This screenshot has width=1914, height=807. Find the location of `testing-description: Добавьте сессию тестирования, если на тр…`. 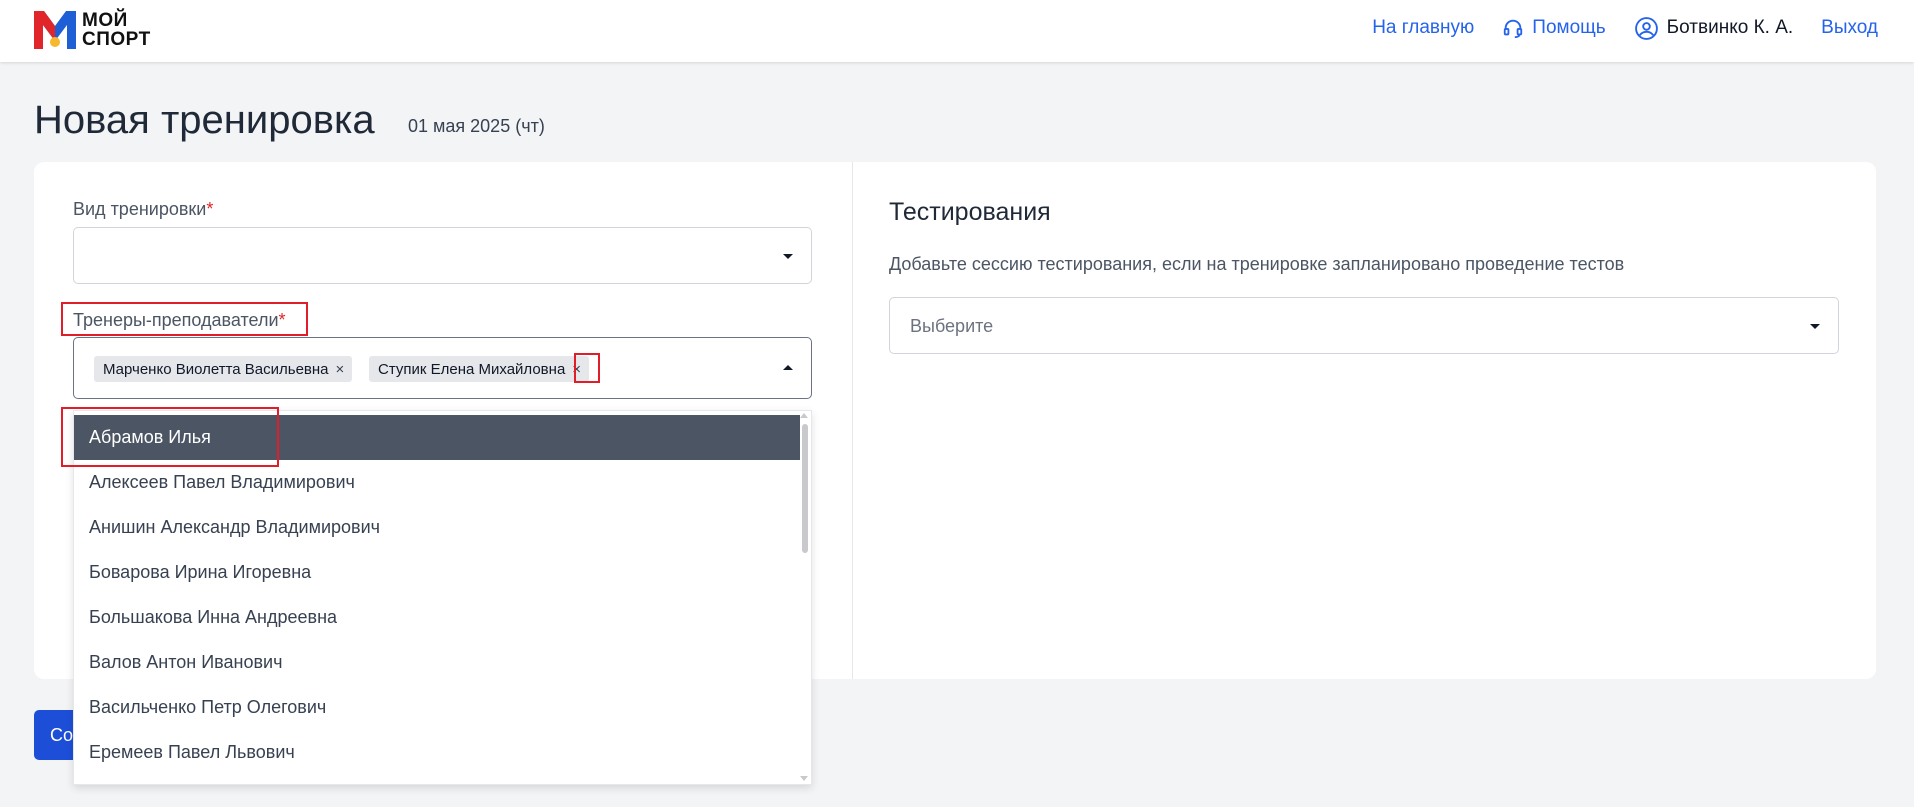

testing-description: Добавьте сессию тестирования, если на тр… is located at coordinates (1257, 264).